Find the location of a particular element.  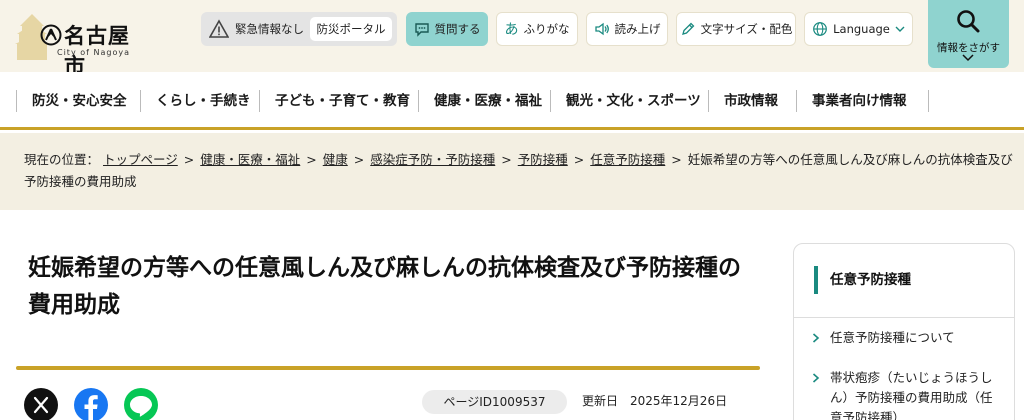

breadcrumb-link-optional-vaccination: 任意予防接種 is located at coordinates (627, 159).